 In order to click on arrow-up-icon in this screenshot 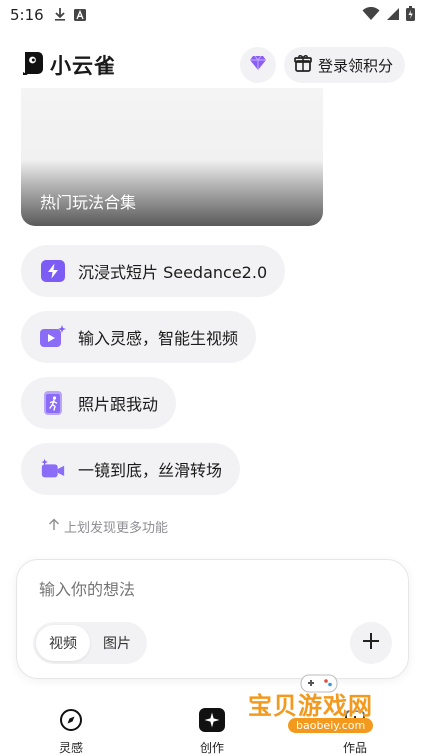, I will do `click(54, 526)`.